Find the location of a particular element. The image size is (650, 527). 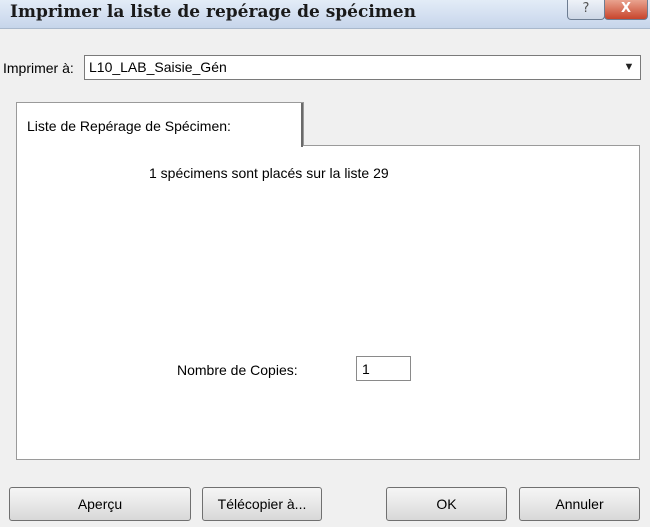

chevron-down-icon: ▼ is located at coordinates (629, 67).